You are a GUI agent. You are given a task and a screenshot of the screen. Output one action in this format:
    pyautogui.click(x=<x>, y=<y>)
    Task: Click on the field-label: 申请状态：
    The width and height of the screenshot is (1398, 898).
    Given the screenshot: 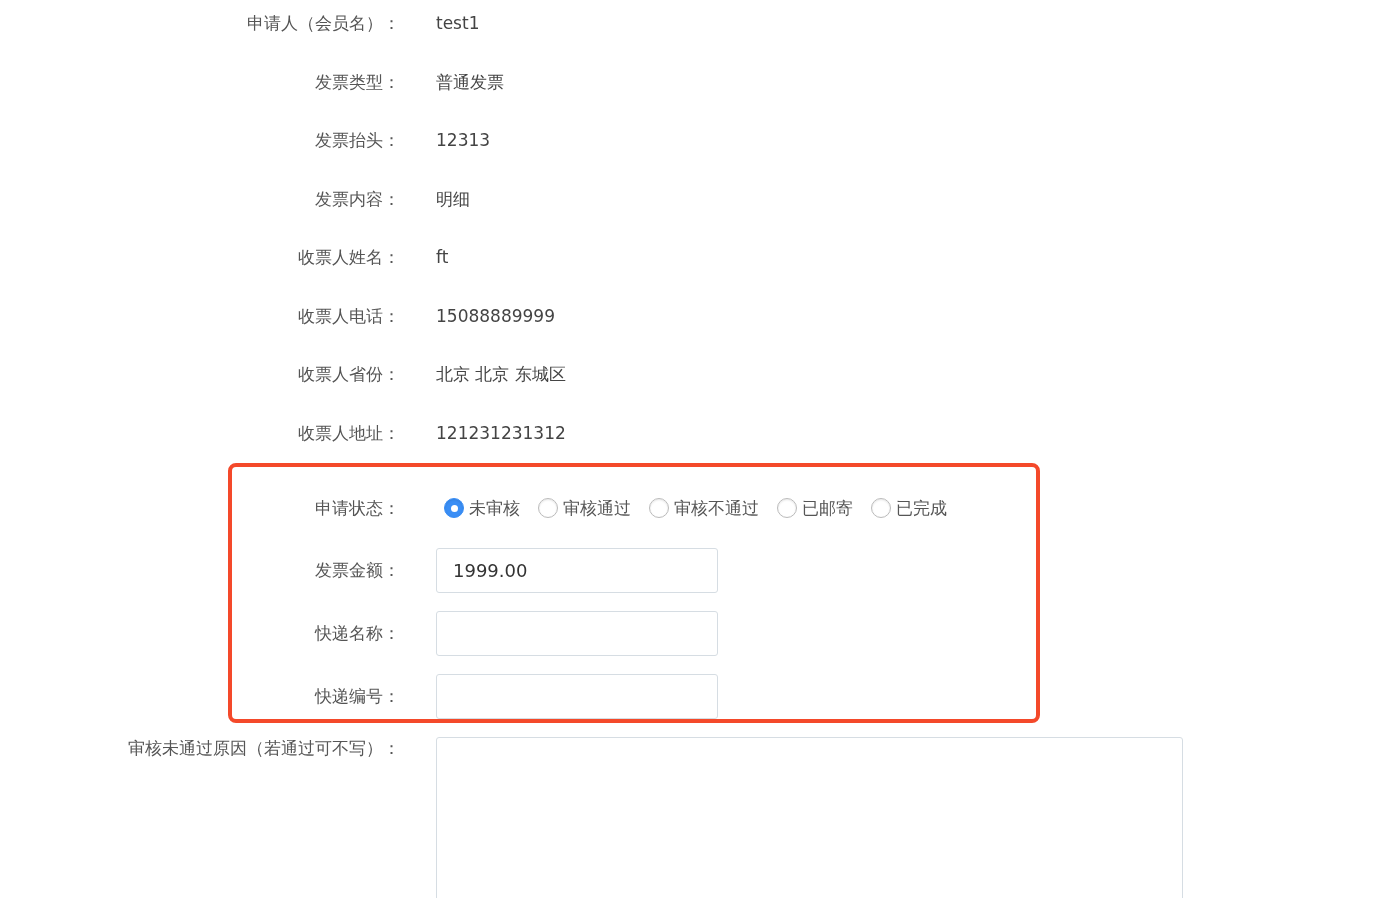 What is the action you would take?
    pyautogui.click(x=357, y=508)
    